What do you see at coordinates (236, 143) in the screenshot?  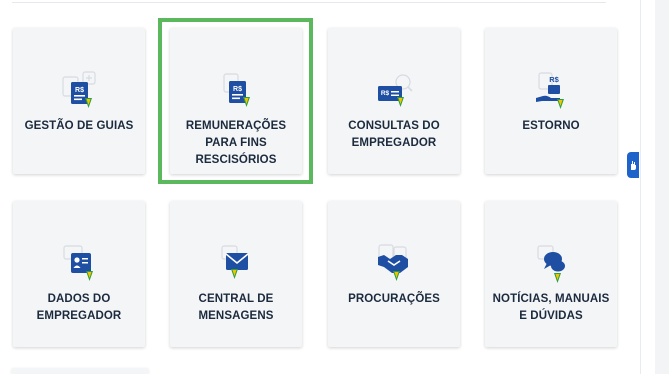 I see `card-label: REMUNERAÇÕES PARA FINS RESCISÓRIOS` at bounding box center [236, 143].